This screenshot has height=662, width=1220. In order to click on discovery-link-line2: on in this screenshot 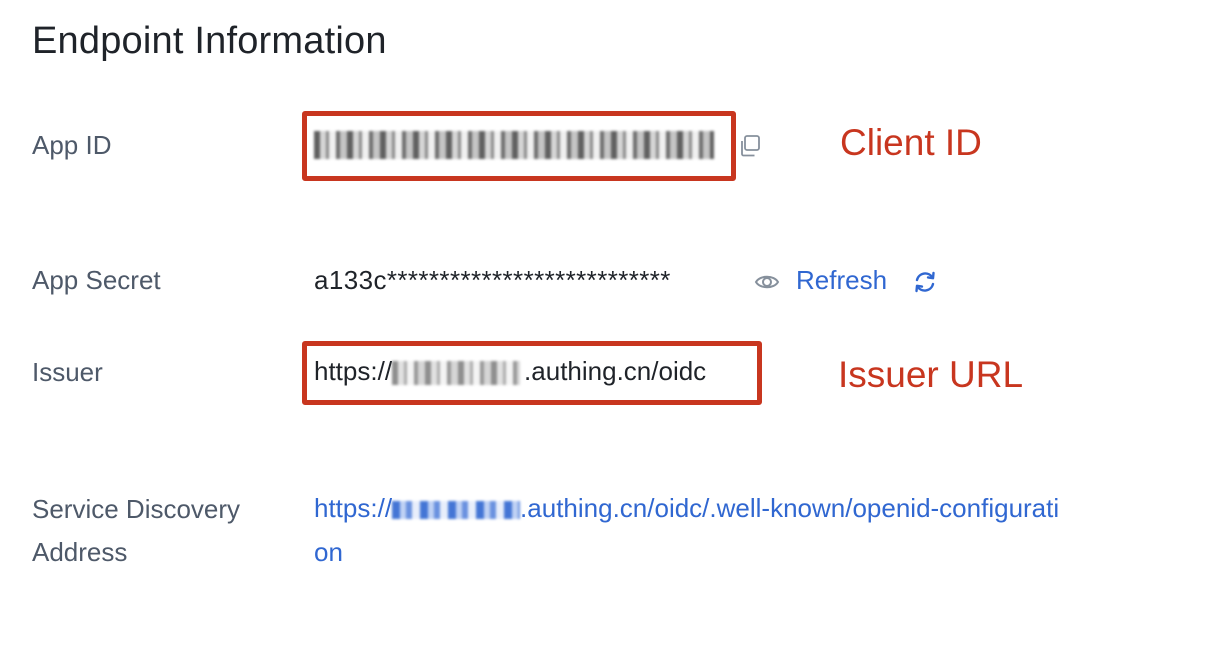, I will do `click(328, 552)`.